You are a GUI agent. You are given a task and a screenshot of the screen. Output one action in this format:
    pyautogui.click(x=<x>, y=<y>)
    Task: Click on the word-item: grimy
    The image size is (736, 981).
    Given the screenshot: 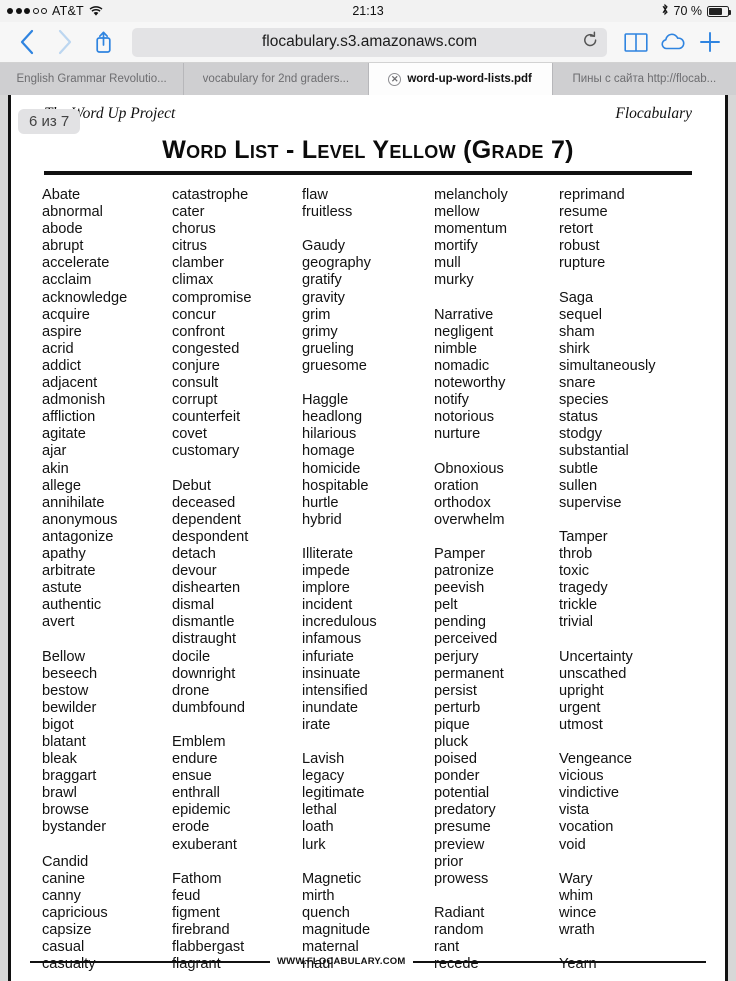 What is the action you would take?
    pyautogui.click(x=320, y=331)
    